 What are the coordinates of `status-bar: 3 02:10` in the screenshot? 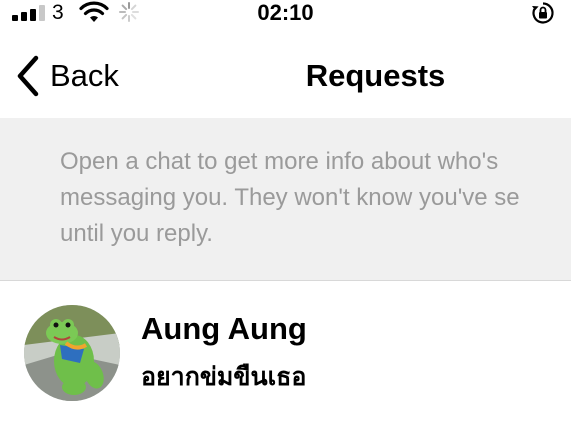 It's located at (285, 13).